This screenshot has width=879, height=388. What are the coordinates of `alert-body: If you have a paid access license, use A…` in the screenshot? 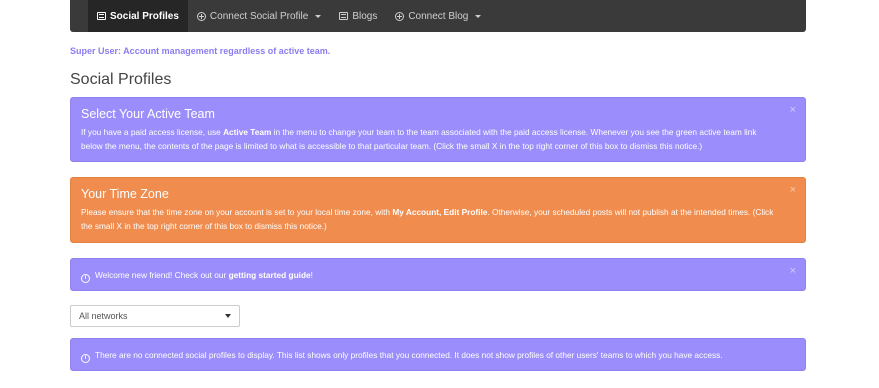 It's located at (429, 139).